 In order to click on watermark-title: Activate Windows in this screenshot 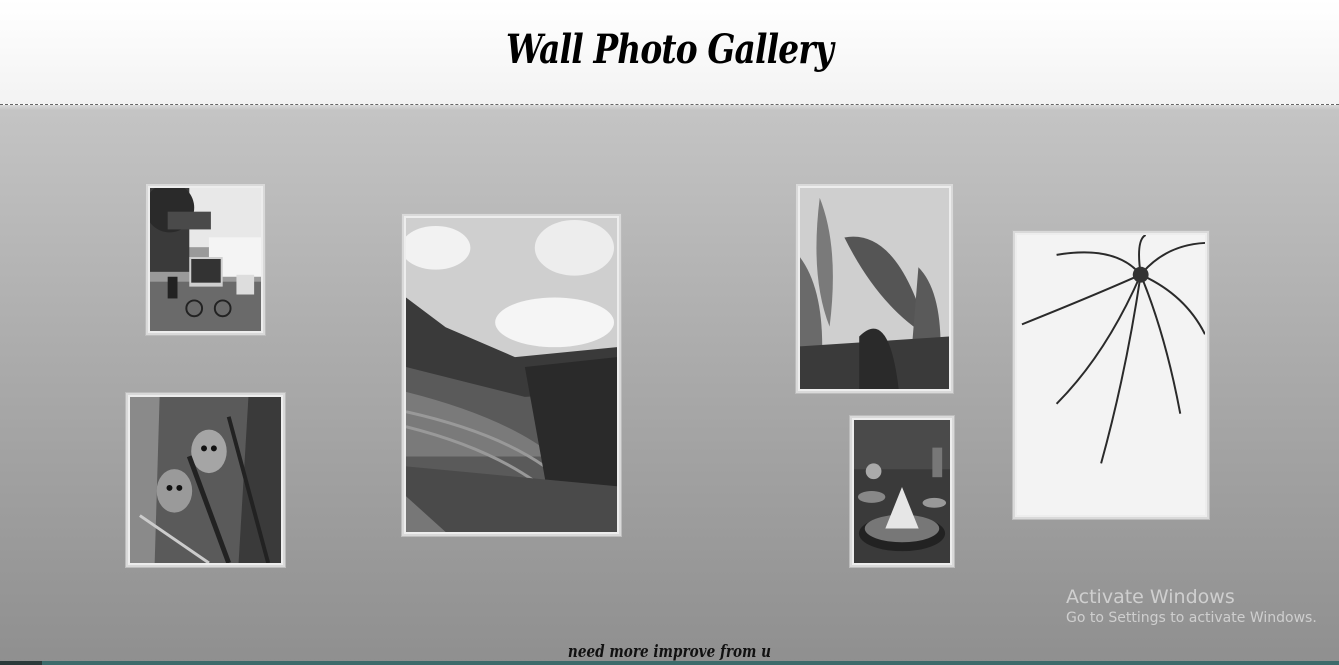, I will do `click(1150, 597)`.